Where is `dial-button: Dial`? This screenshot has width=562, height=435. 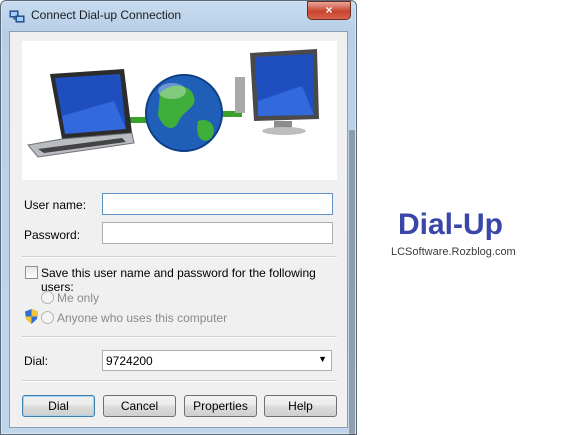 dial-button: Dial is located at coordinates (58, 406).